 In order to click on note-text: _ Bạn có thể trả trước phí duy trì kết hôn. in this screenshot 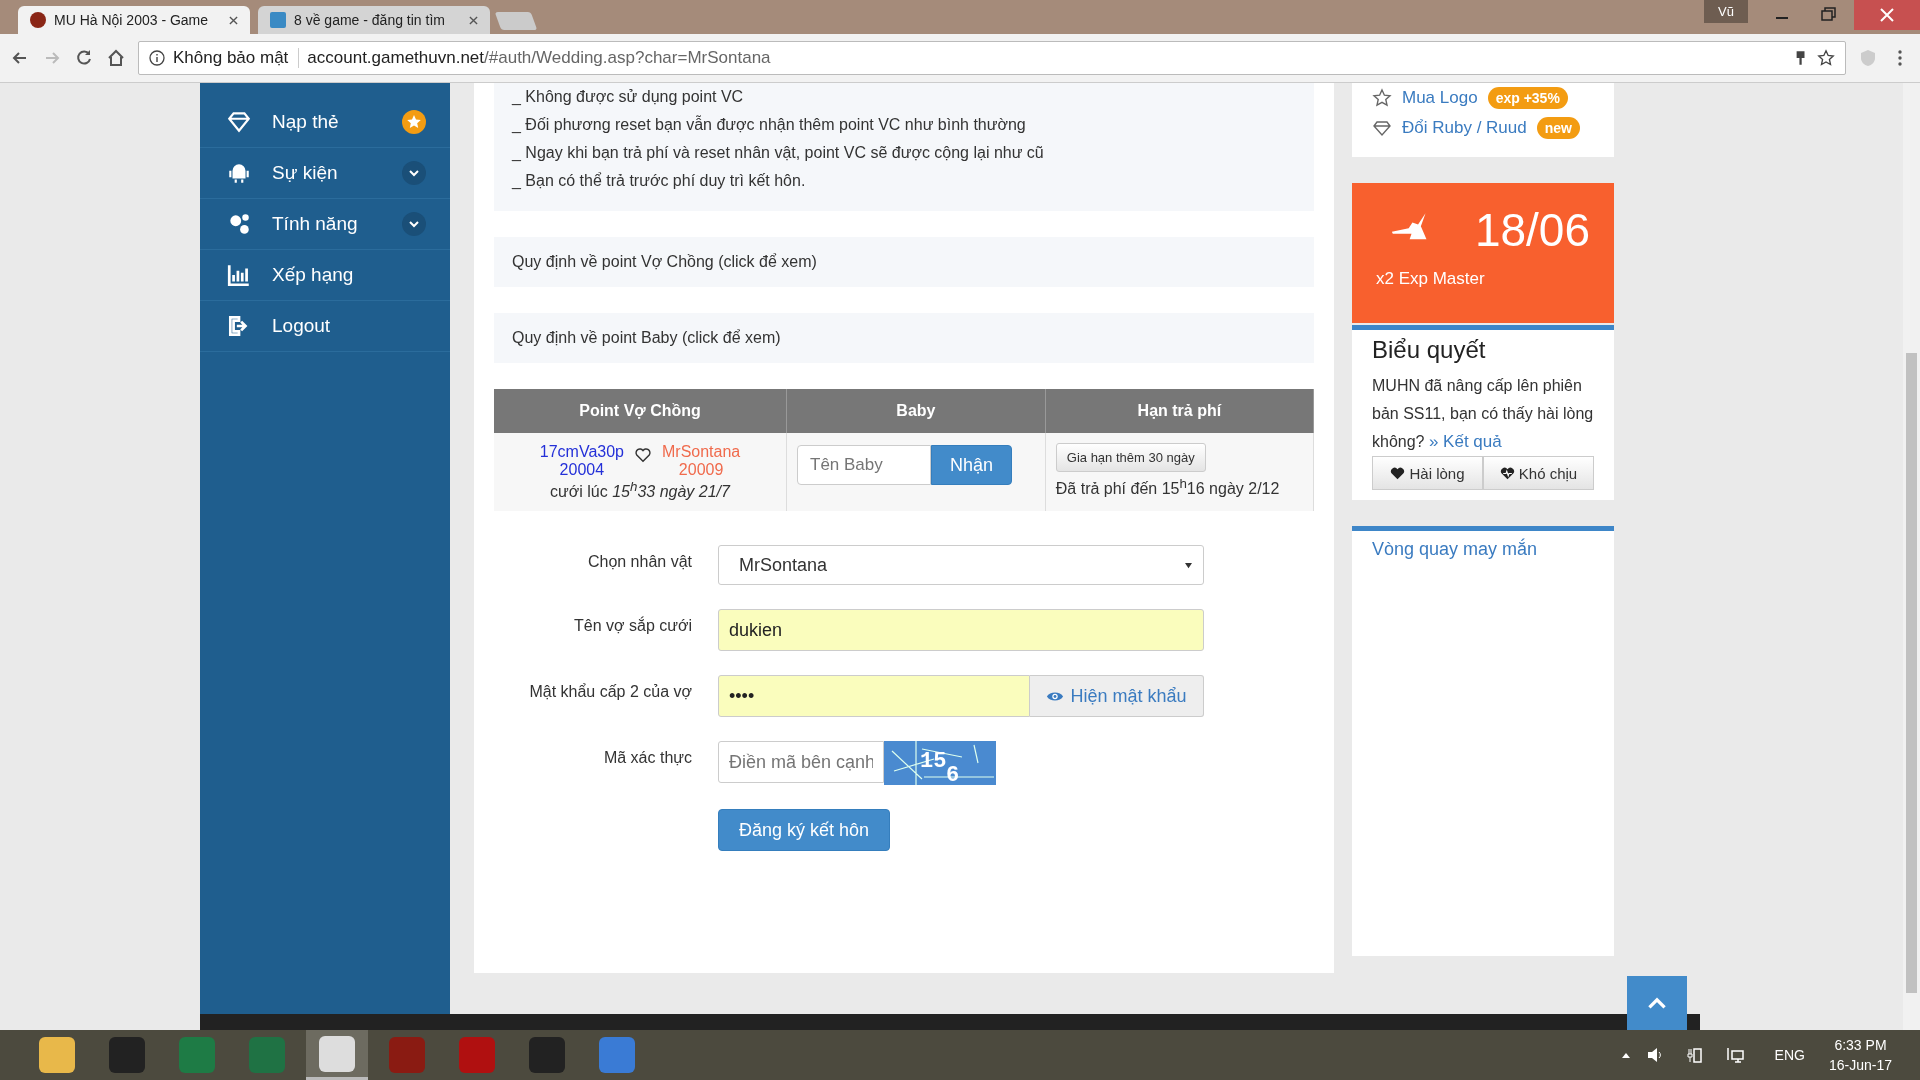, I will do `click(659, 181)`.